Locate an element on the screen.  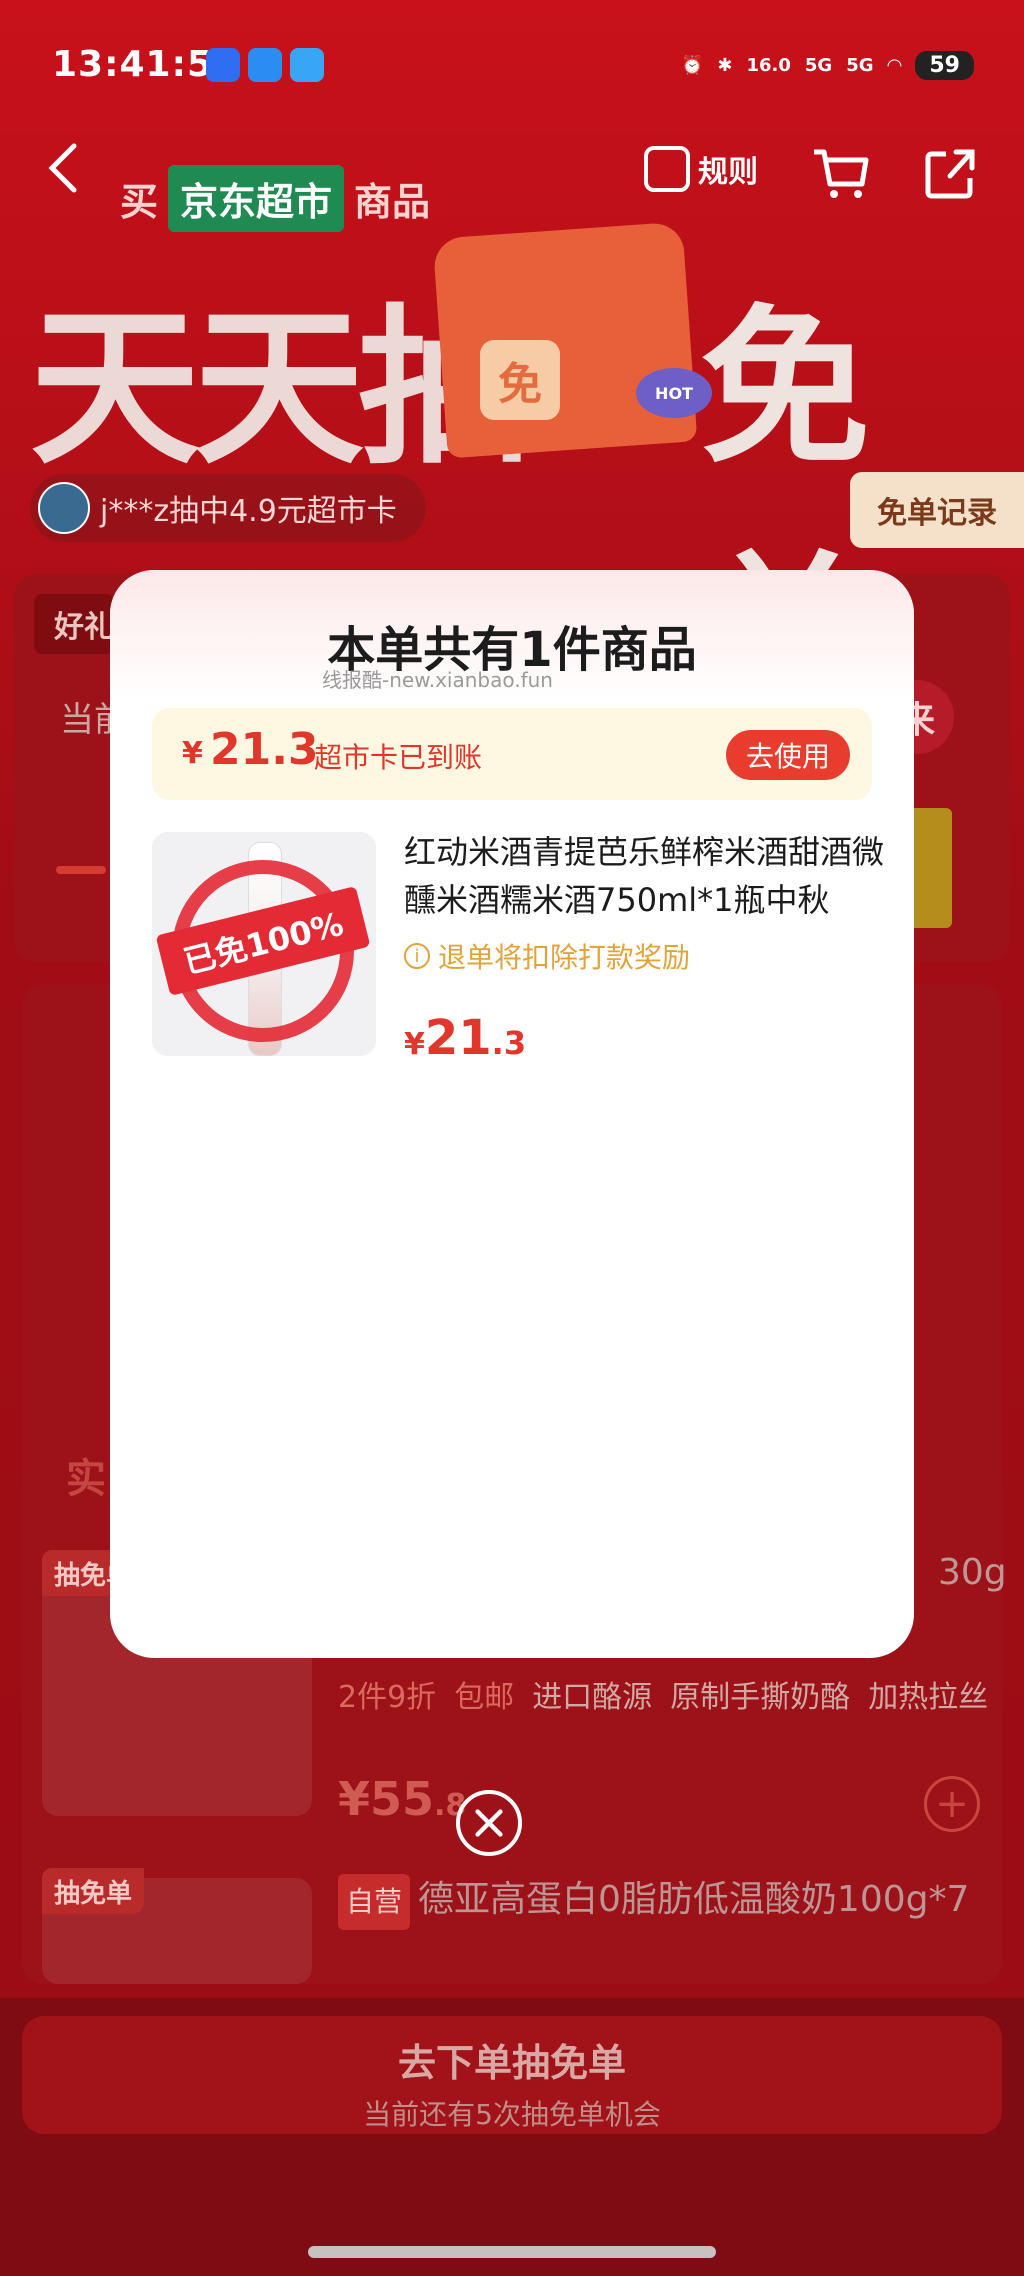
product-tags: 2件9折 包邮 进口酪源 原制手撕奶酪 加热拉丝 is located at coordinates (663, 1694).